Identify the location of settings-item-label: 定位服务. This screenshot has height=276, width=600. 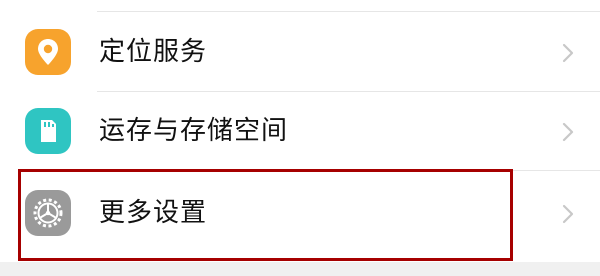
(153, 52).